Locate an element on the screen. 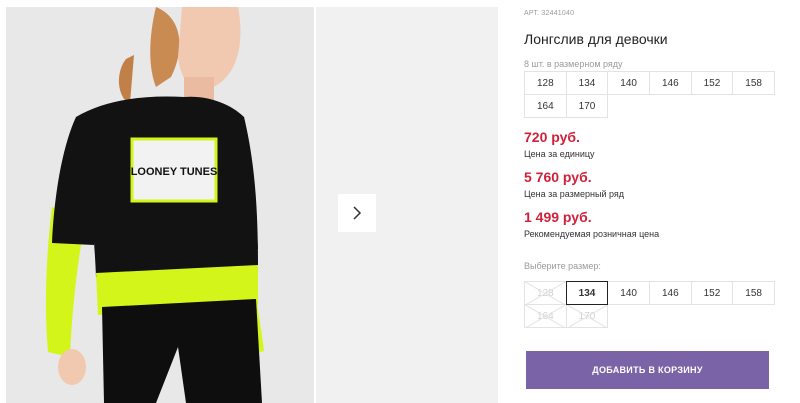  row-price: 5 760 руб. is located at coordinates (558, 177).